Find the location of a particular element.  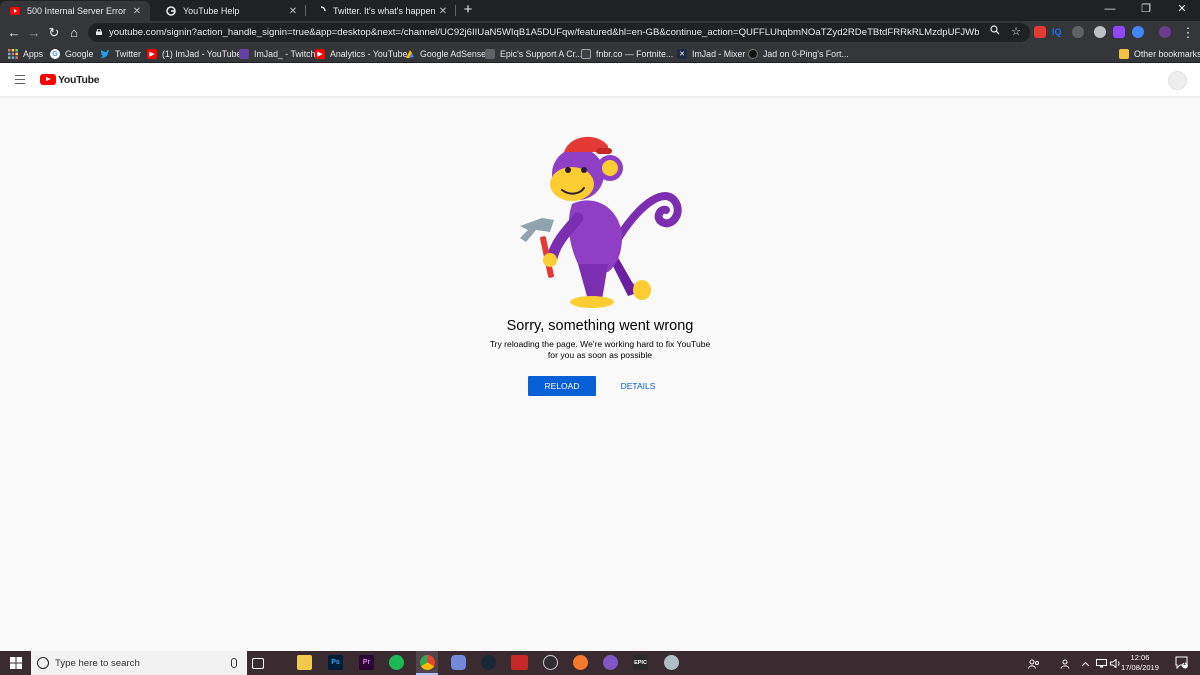

minimize-button: — is located at coordinates (1110, 10).